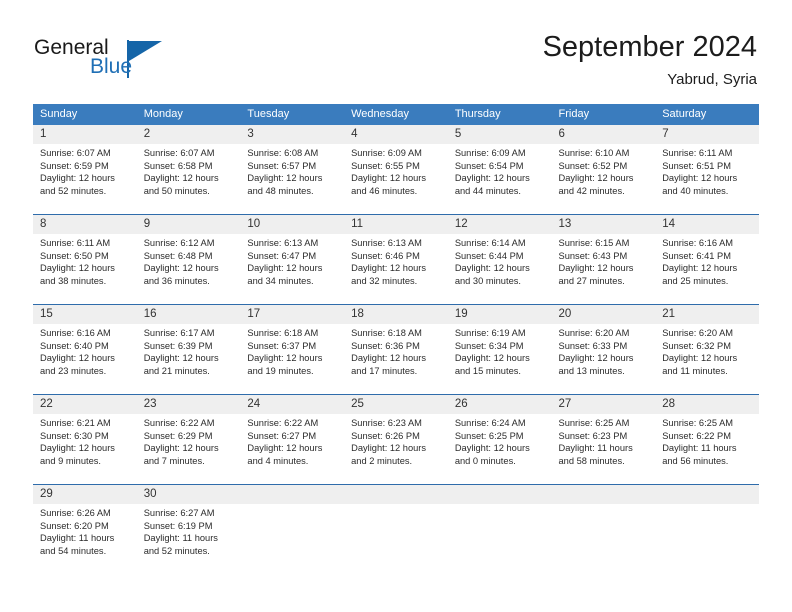 The width and height of the screenshot is (792, 612). What do you see at coordinates (604, 134) in the screenshot?
I see `day-number: 6` at bounding box center [604, 134].